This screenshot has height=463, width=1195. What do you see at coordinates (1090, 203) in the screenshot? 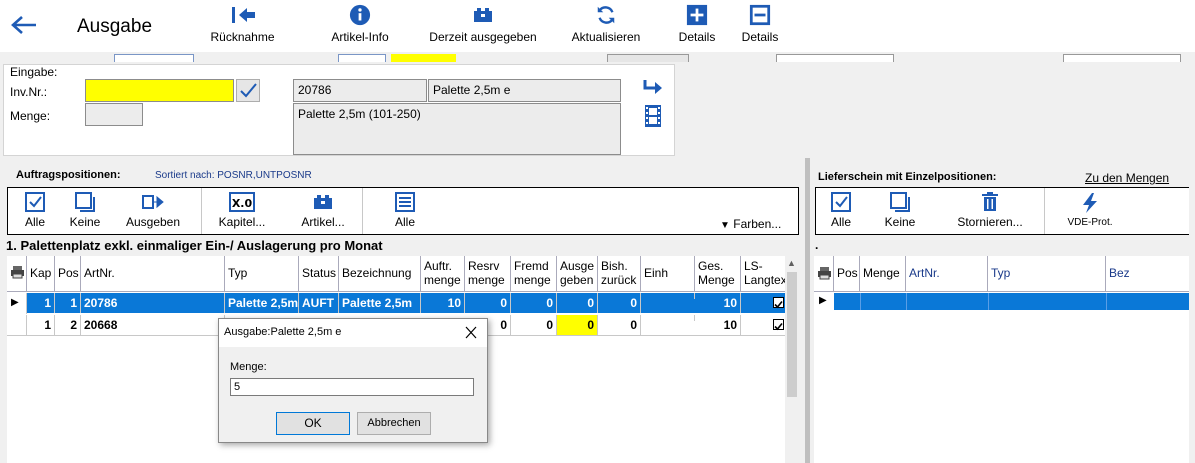
I see `lightning-icon` at bounding box center [1090, 203].